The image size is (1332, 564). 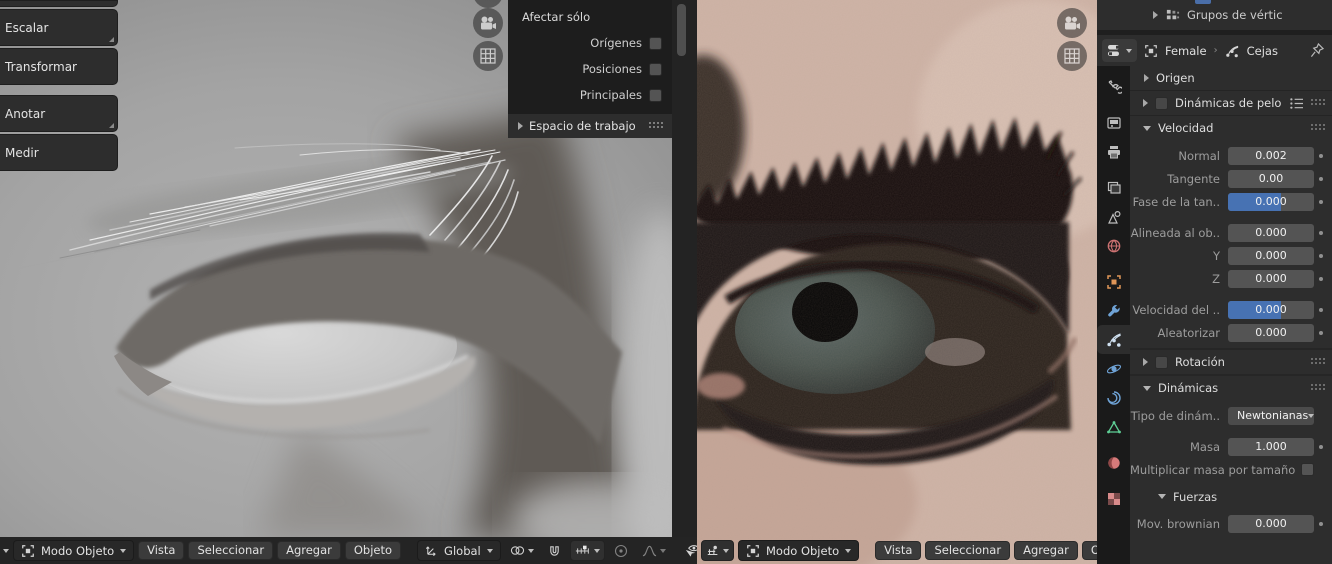 I want to click on editor-type-chevron-icon, so click(x=6, y=550).